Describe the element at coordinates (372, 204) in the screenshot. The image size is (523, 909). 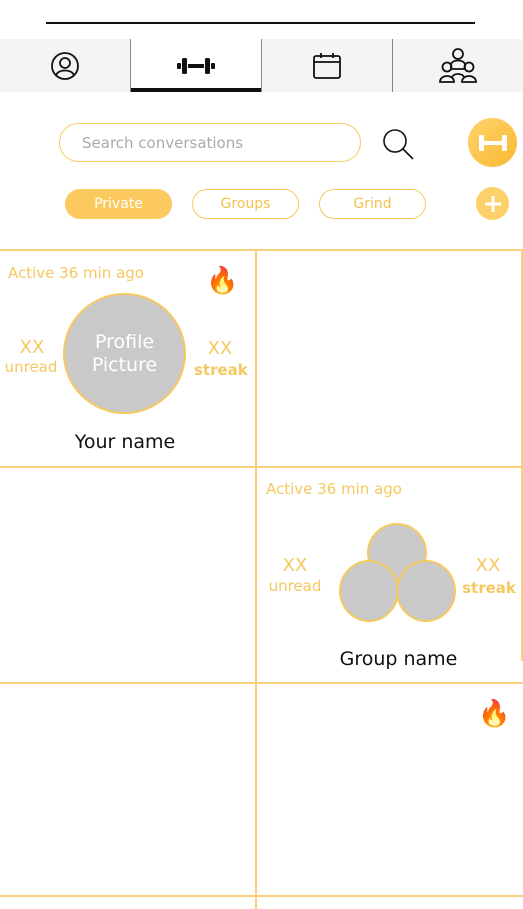
I see `filter-grind: Grind` at that location.